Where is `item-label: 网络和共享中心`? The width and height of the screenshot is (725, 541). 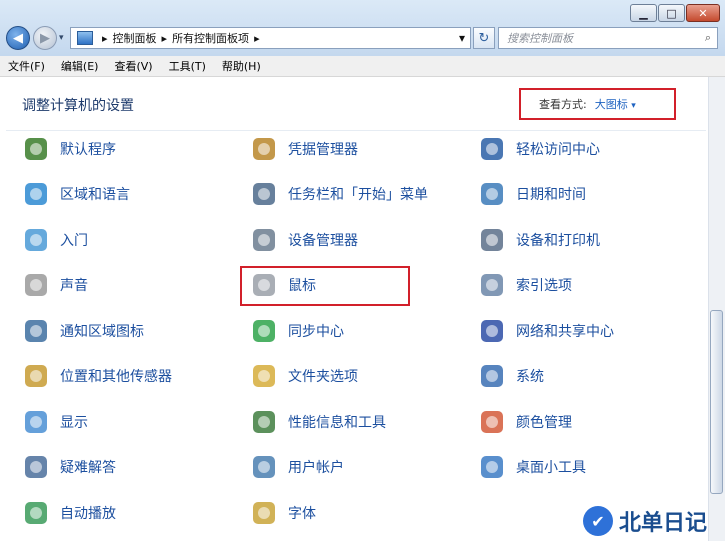
item-label: 网络和共享中心 is located at coordinates (565, 332).